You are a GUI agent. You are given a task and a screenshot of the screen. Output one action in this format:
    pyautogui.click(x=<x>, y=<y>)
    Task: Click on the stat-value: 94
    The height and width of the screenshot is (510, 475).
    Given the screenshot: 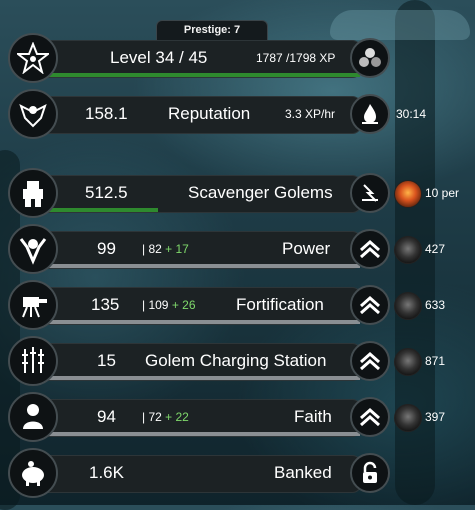 What is the action you would take?
    pyautogui.click(x=106, y=416)
    